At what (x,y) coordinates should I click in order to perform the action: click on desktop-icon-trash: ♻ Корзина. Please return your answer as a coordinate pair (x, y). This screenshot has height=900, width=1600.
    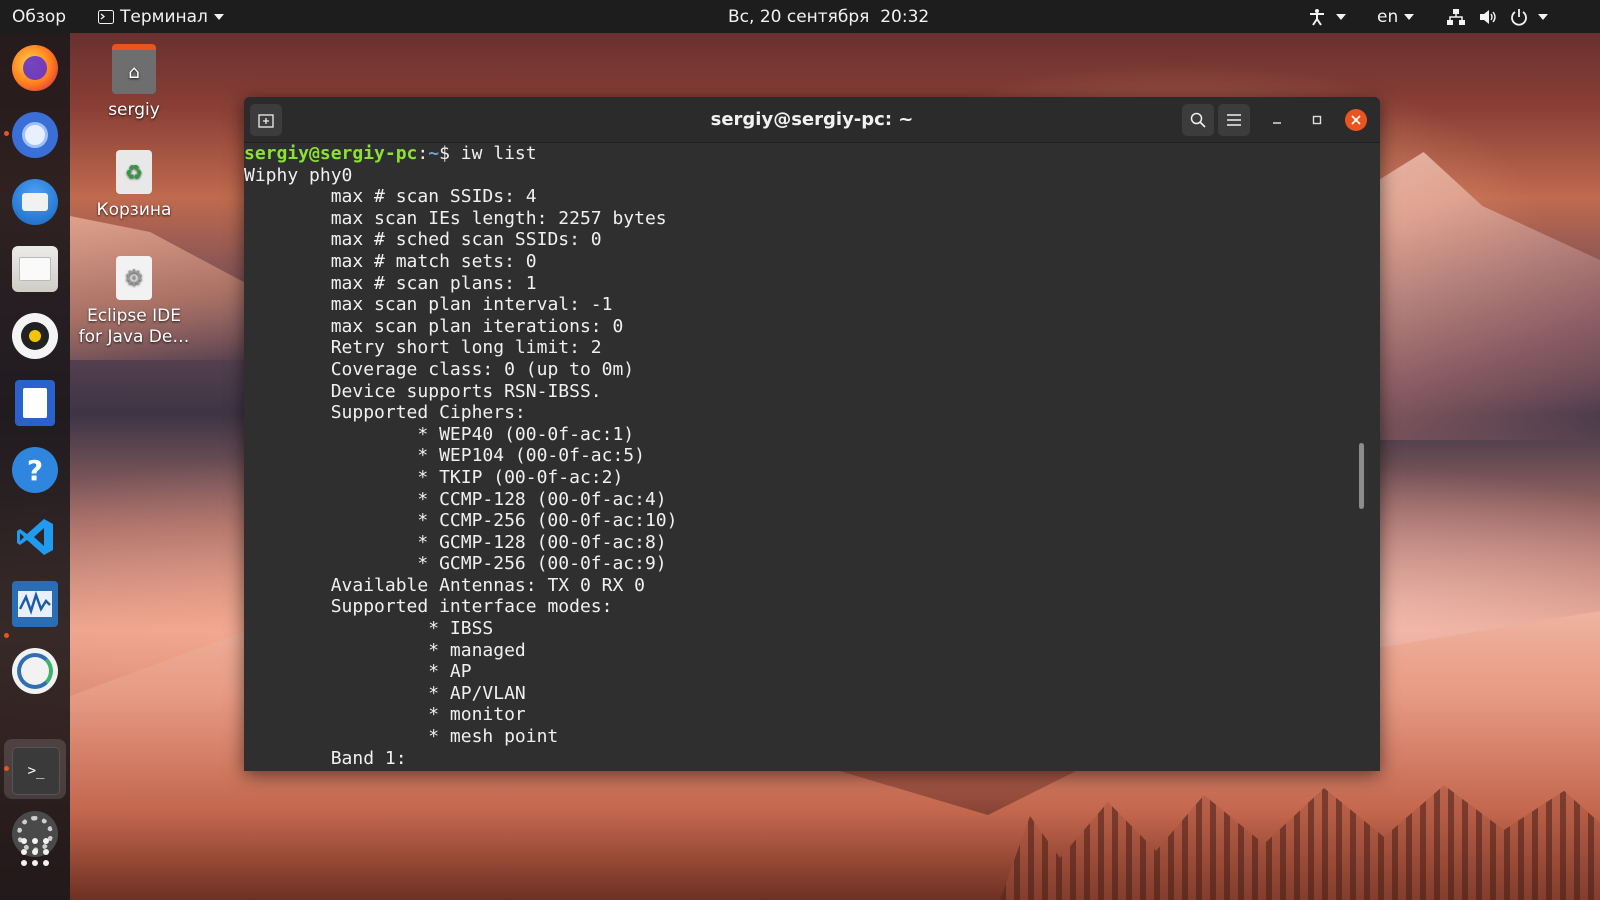
    Looking at the image, I should click on (134, 185).